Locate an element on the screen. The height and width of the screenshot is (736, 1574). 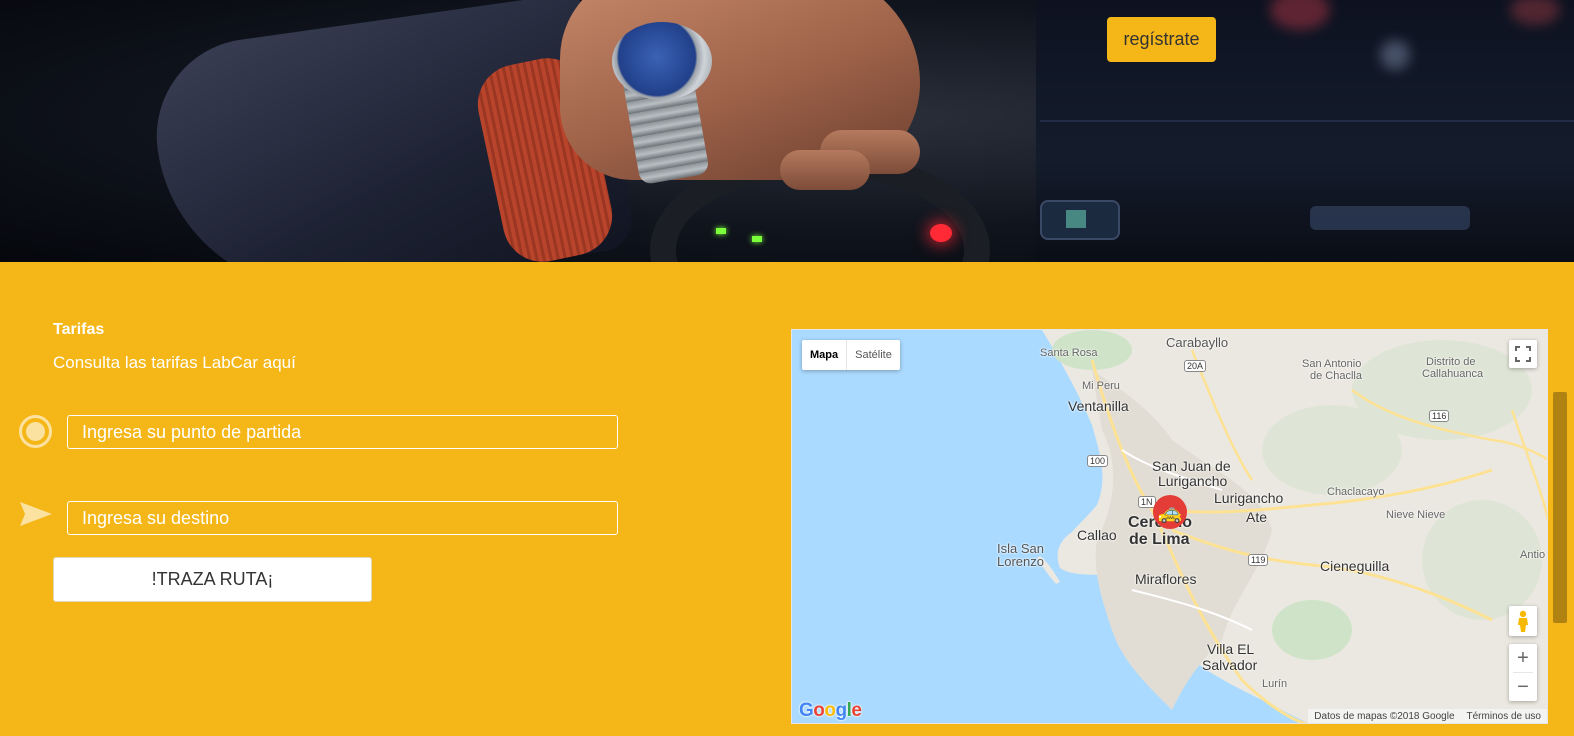
map-label: Callao is located at coordinates (1097, 535).